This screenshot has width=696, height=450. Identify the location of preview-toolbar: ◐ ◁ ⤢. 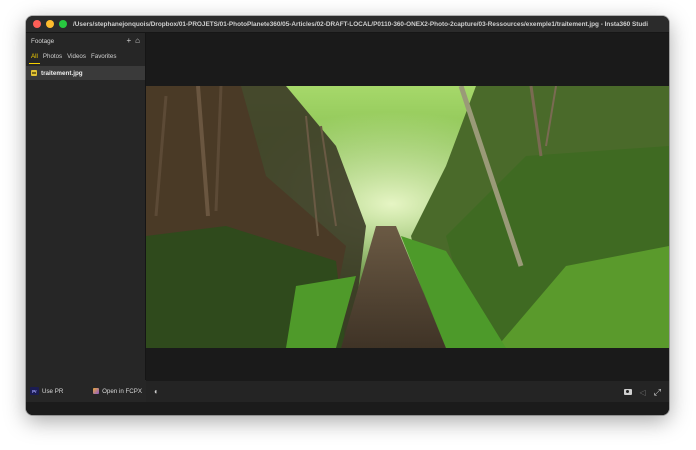
(407, 392).